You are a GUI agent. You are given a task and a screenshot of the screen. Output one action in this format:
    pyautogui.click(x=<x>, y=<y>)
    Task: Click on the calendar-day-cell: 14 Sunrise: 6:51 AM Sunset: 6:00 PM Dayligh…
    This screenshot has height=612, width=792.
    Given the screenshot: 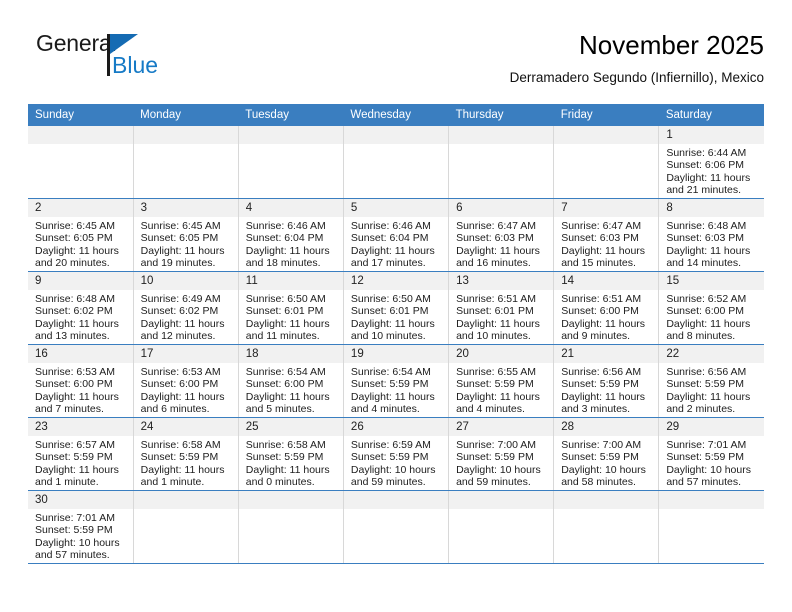 What is the action you would take?
    pyautogui.click(x=606, y=308)
    